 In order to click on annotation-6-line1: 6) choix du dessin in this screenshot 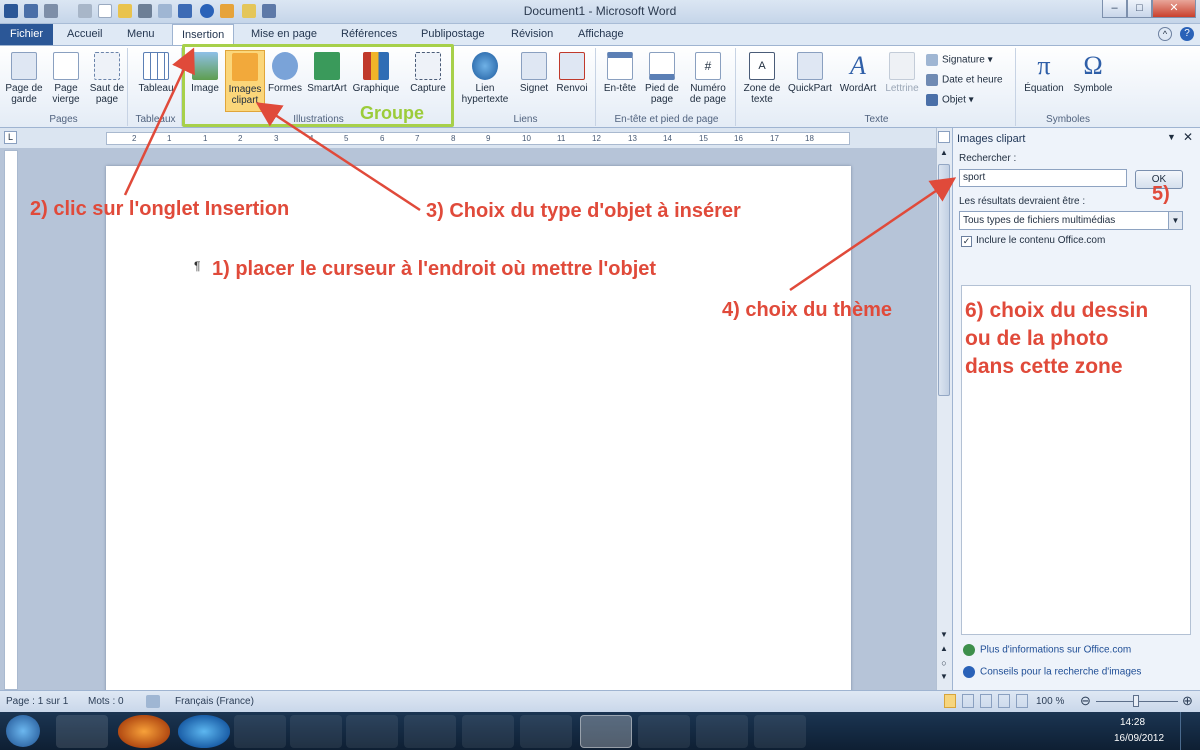, I will do `click(1057, 310)`.